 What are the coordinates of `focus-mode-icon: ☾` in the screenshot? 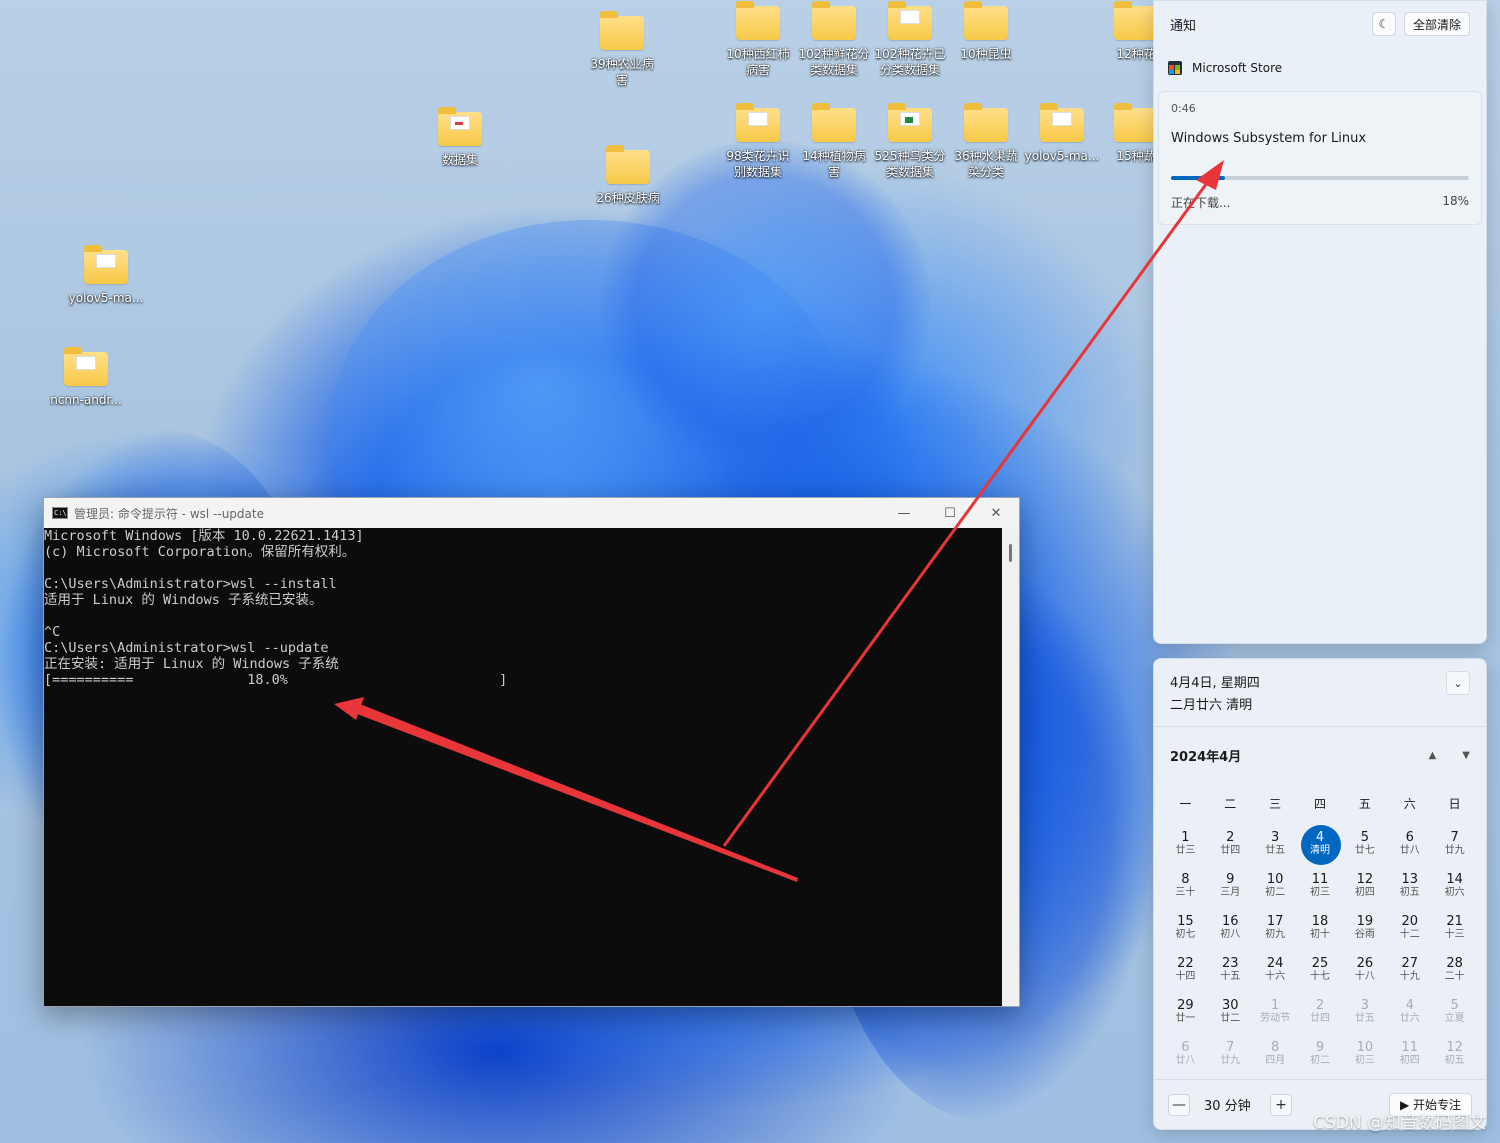 It's located at (1383, 24).